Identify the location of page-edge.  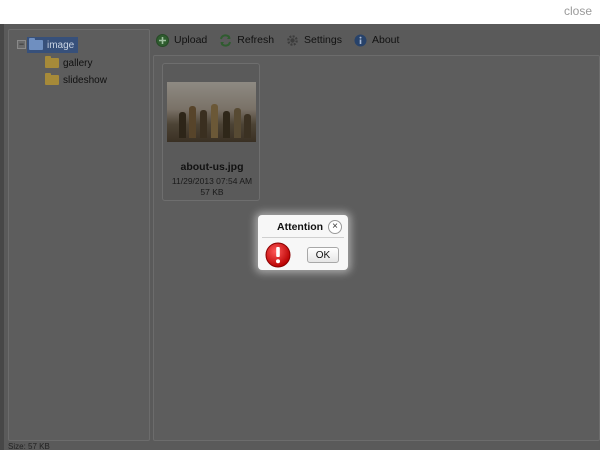
(2, 237).